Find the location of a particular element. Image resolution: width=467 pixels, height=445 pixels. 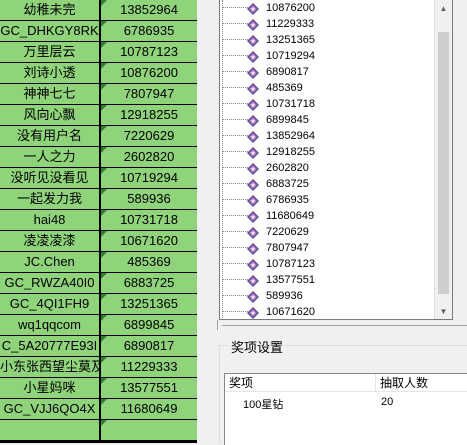

tree-item: 10719294 is located at coordinates (330, 56).